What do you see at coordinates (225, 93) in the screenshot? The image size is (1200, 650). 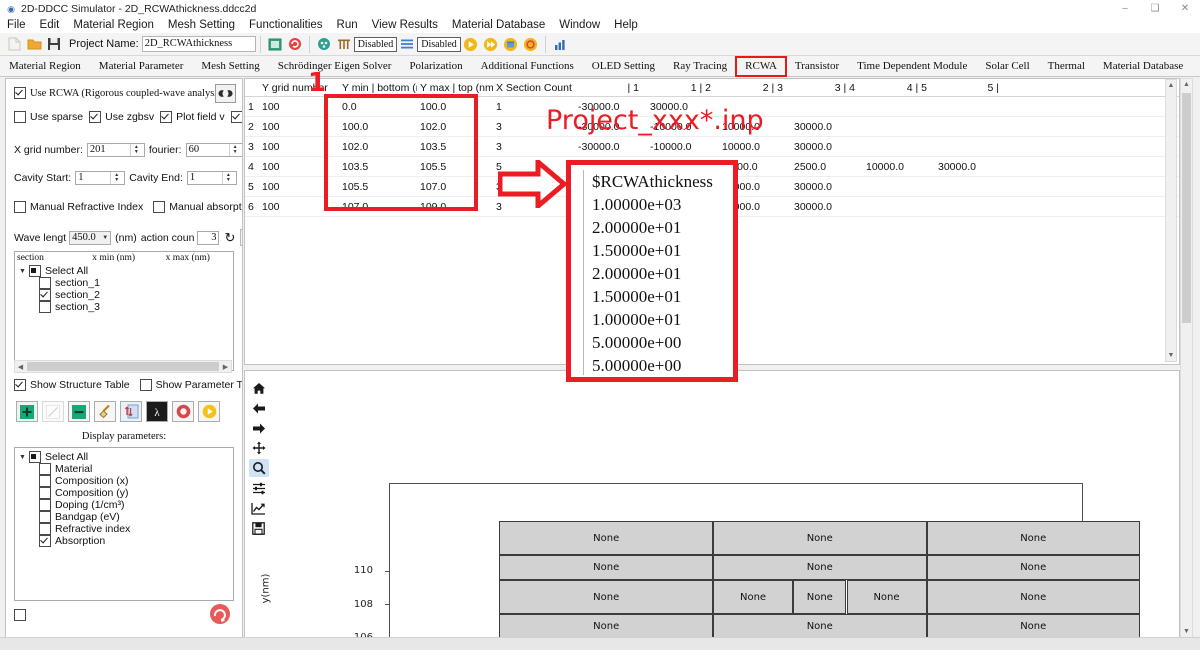 I see `toggle-switch-icon` at bounding box center [225, 93].